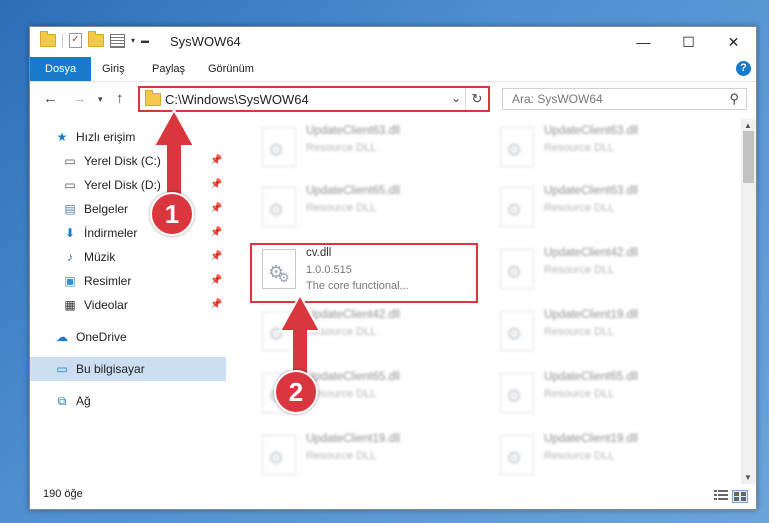  I want to click on scroll-down-icon: ▼, so click(748, 477).